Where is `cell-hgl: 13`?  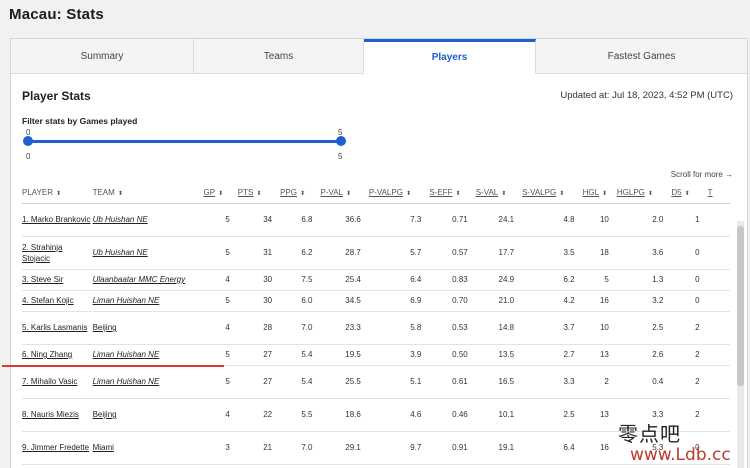 cell-hgl: 13 is located at coordinates (599, 415).